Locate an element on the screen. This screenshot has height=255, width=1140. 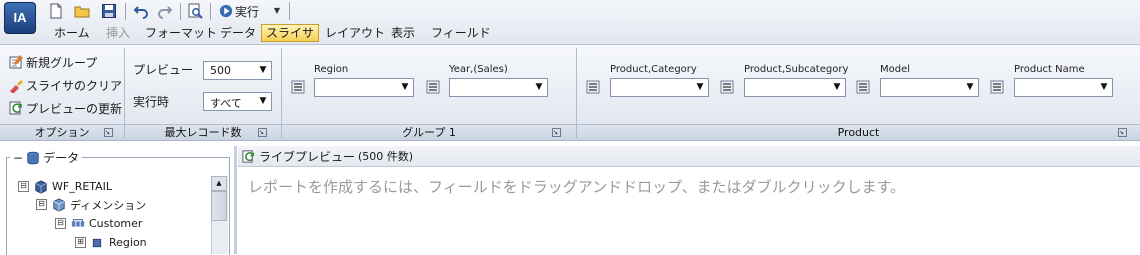
tree-node-region: ⊞ Region is located at coordinates (111, 242).